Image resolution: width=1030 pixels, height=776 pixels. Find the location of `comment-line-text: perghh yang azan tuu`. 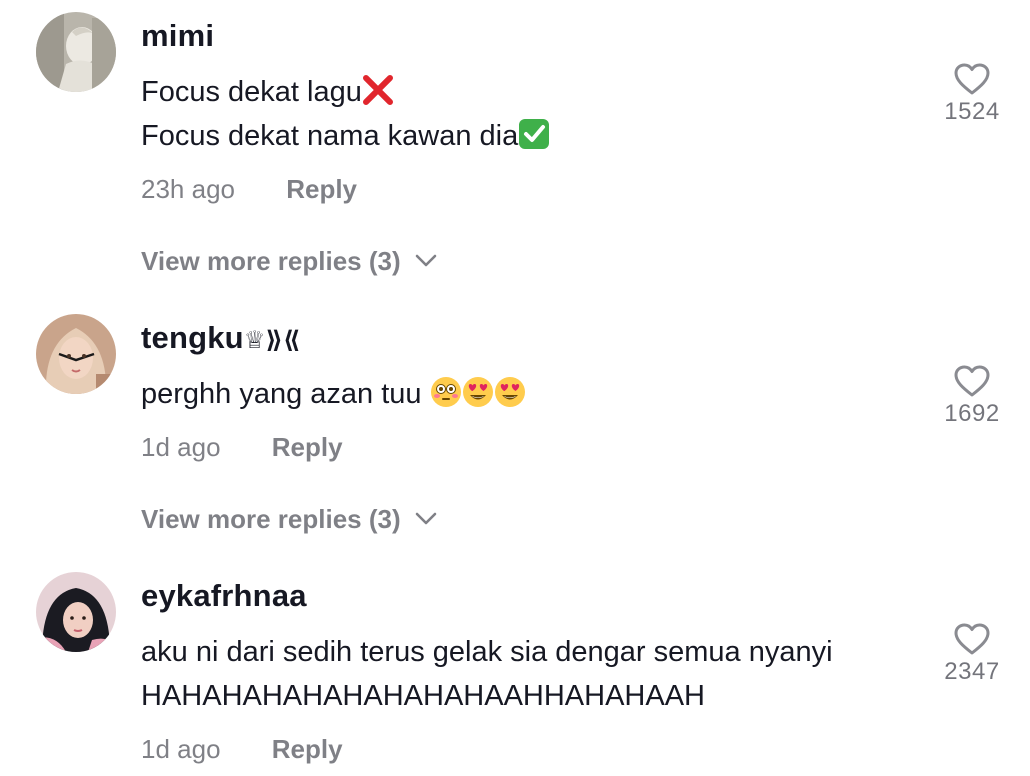

comment-line-text: perghh yang azan tuu is located at coordinates (285, 394).